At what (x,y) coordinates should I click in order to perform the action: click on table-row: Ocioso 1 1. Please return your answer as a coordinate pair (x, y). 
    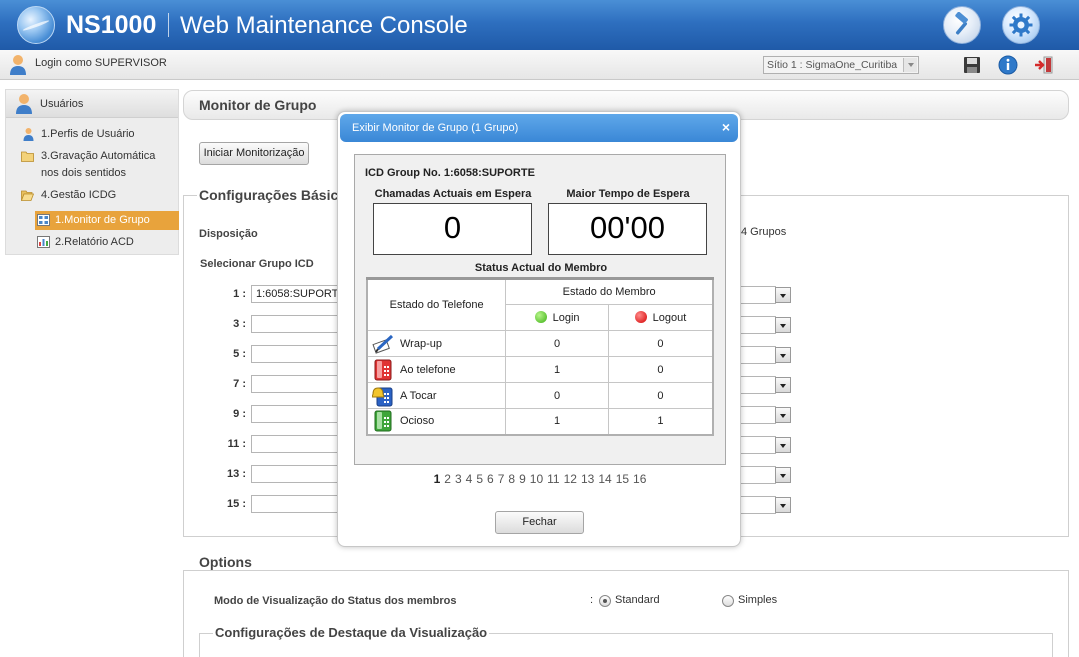
    Looking at the image, I should click on (540, 421).